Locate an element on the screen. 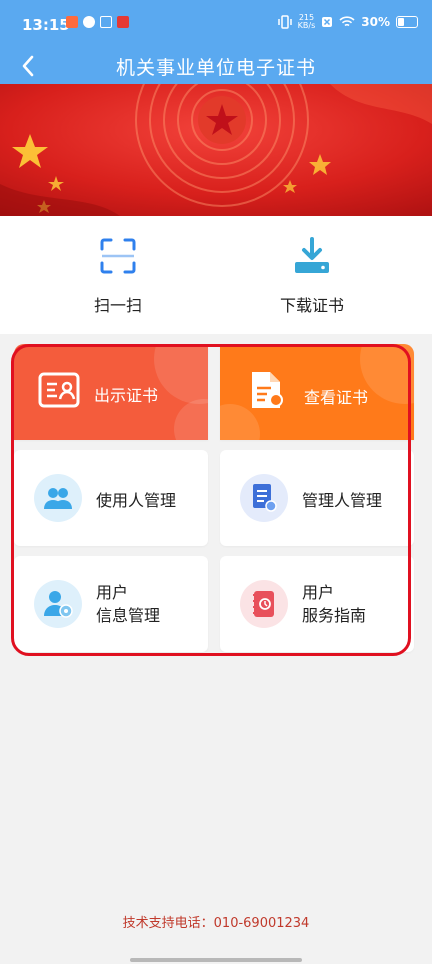 Image resolution: width=432 pixels, height=964 pixels. id-card-icon is located at coordinates (59, 390).